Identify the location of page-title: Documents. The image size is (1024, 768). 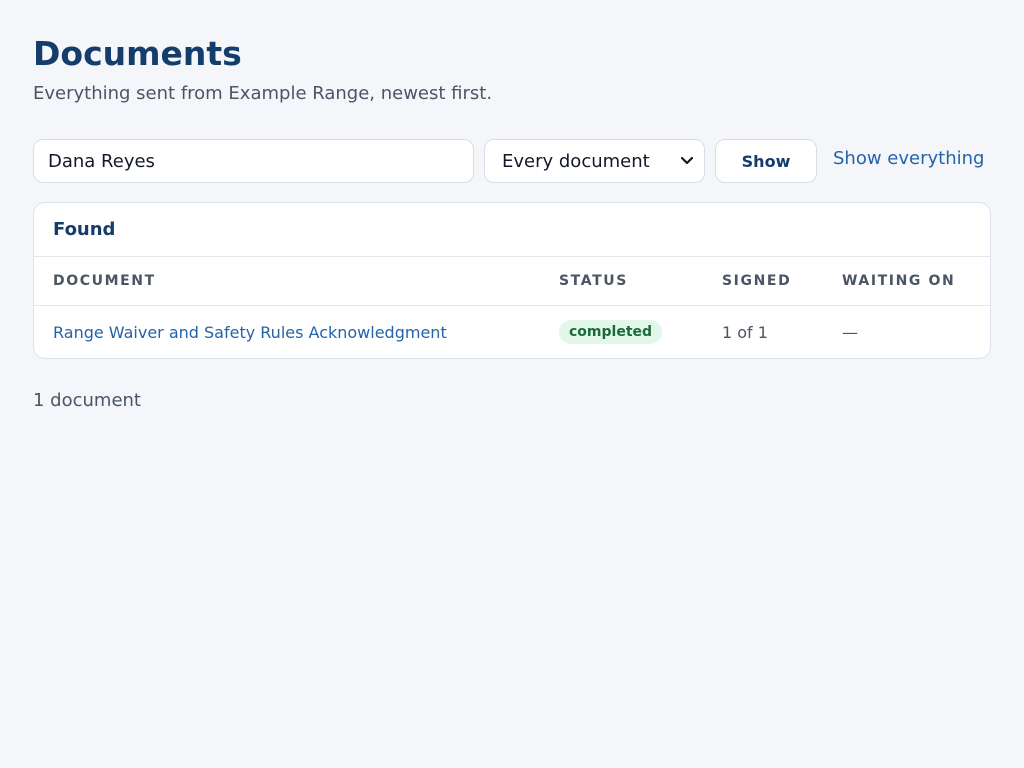
(137, 53).